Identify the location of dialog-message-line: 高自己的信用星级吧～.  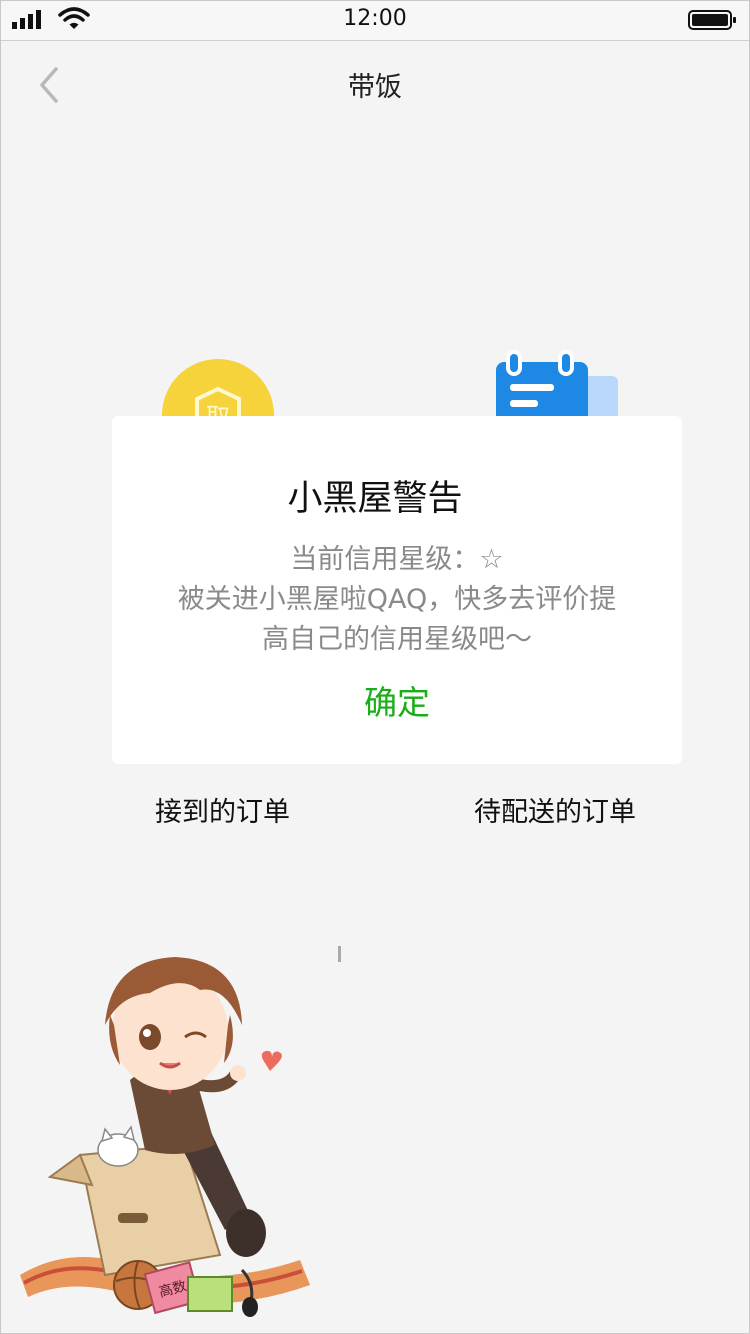
(397, 639).